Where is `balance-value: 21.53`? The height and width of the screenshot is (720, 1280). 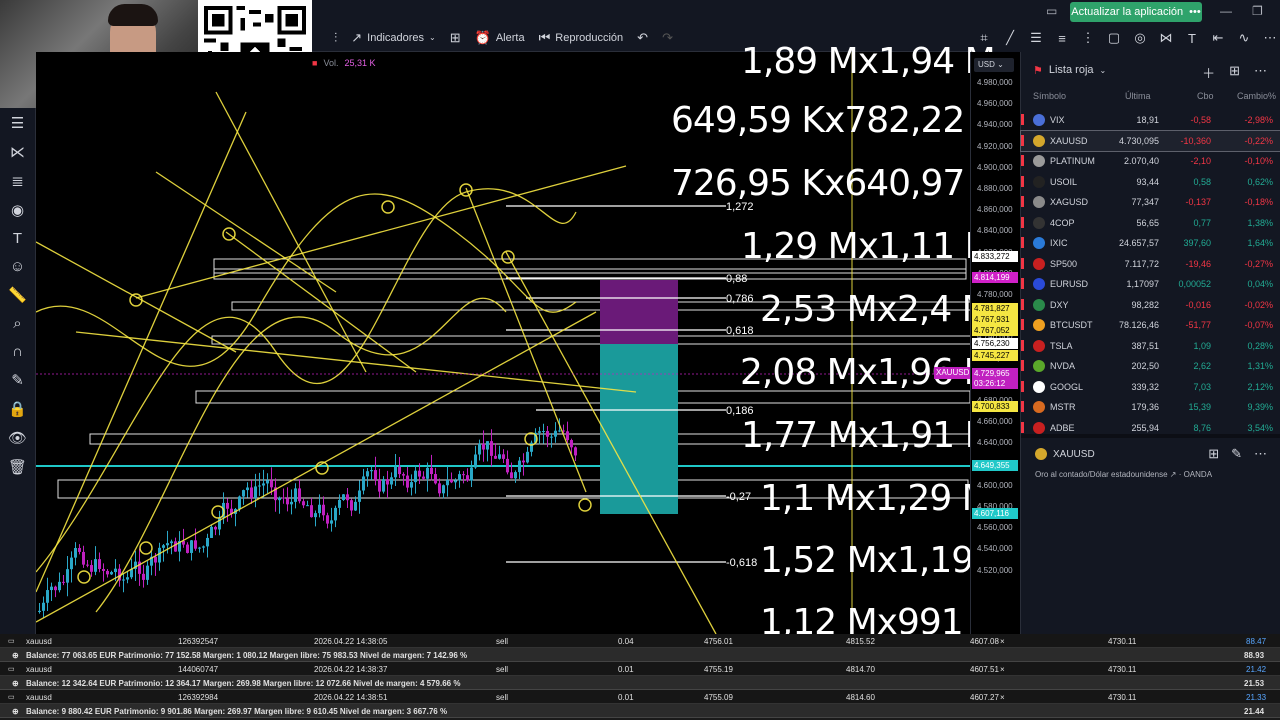 balance-value: 21.53 is located at coordinates (1254, 683).